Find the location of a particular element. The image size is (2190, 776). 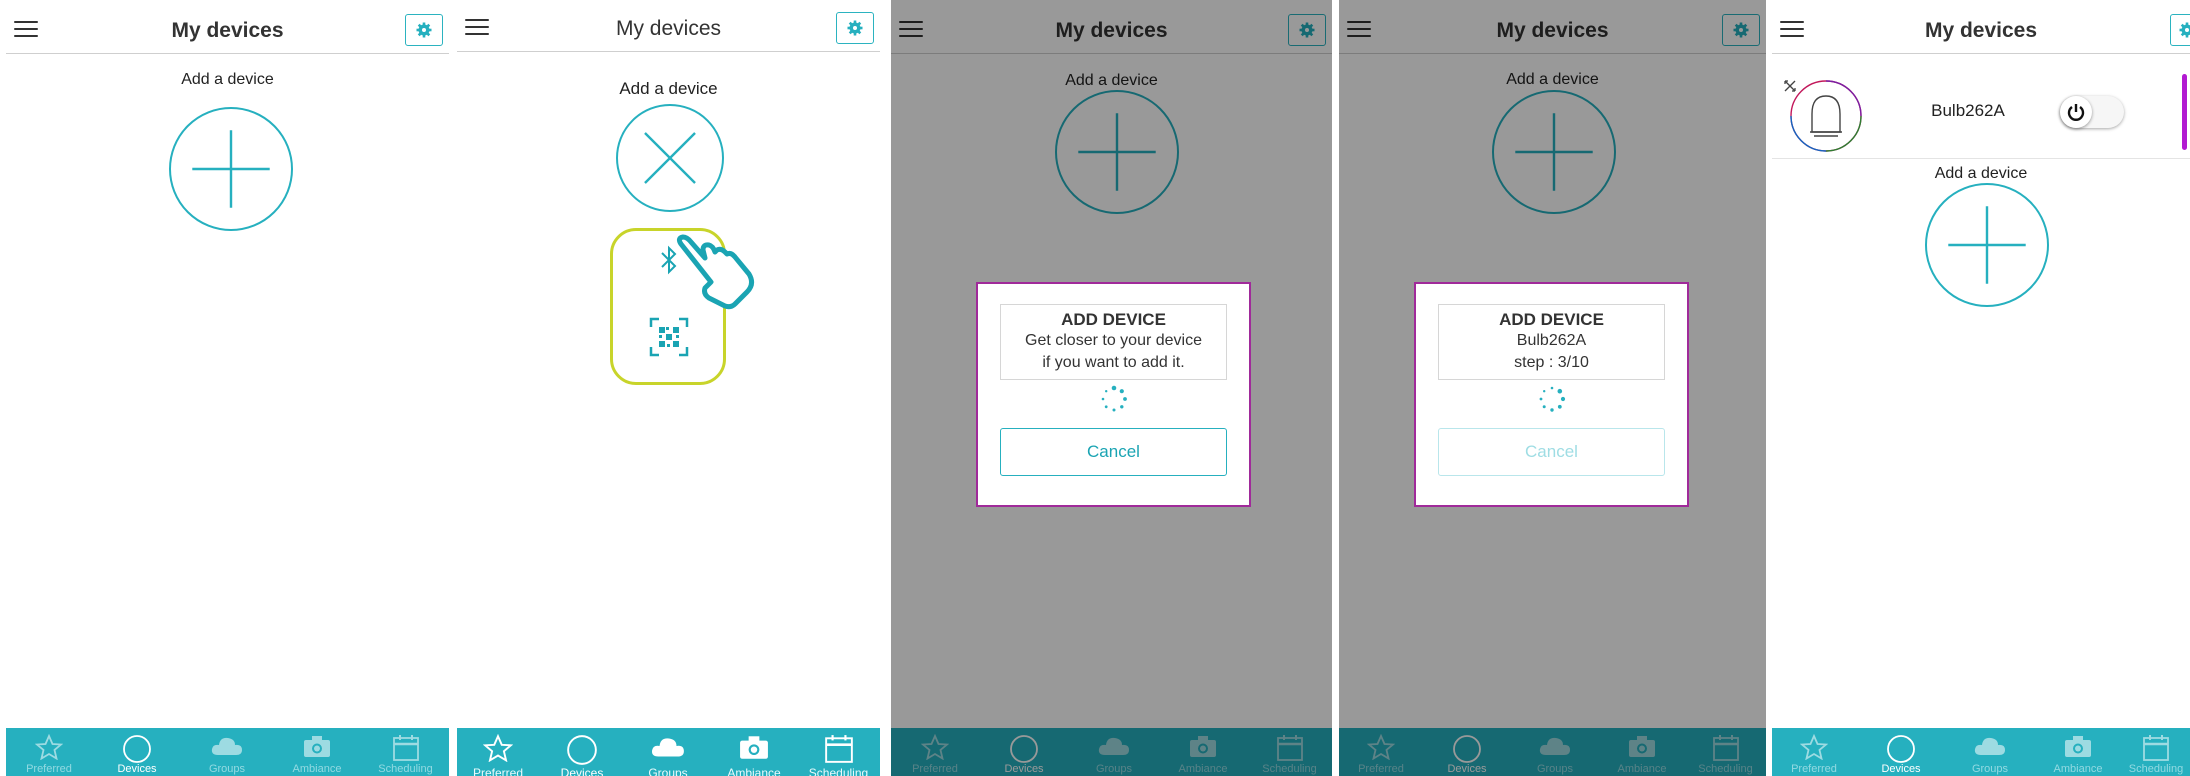

add-device-dialog: ADD DEVICE Bulb262A step : 3/10 Cancel is located at coordinates (1551, 394).